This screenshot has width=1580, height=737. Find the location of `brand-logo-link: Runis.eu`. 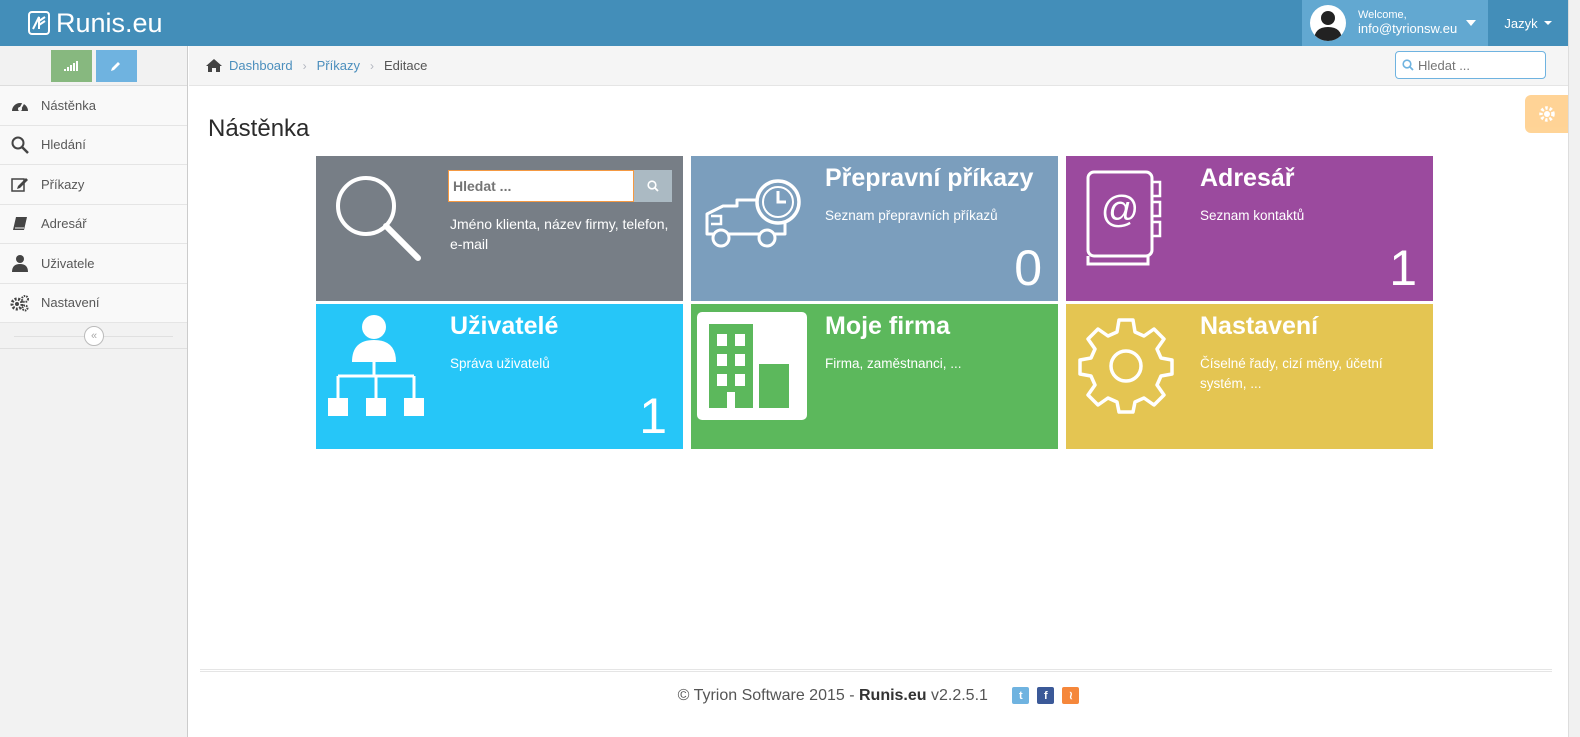

brand-logo-link: Runis.eu is located at coordinates (95, 23).